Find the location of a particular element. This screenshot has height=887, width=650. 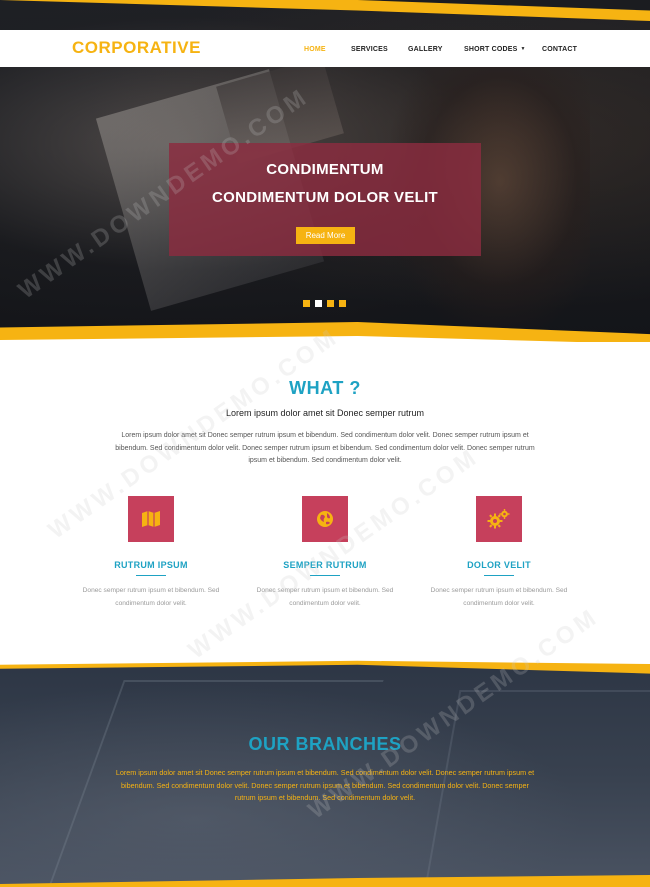

map-icon is located at coordinates (151, 519).